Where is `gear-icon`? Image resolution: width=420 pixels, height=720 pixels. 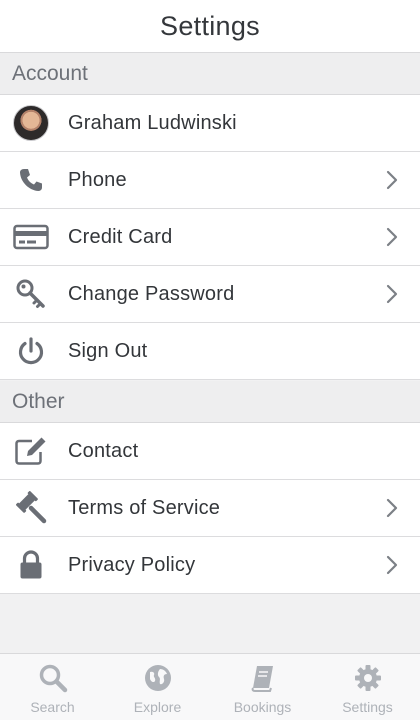 gear-icon is located at coordinates (368, 678).